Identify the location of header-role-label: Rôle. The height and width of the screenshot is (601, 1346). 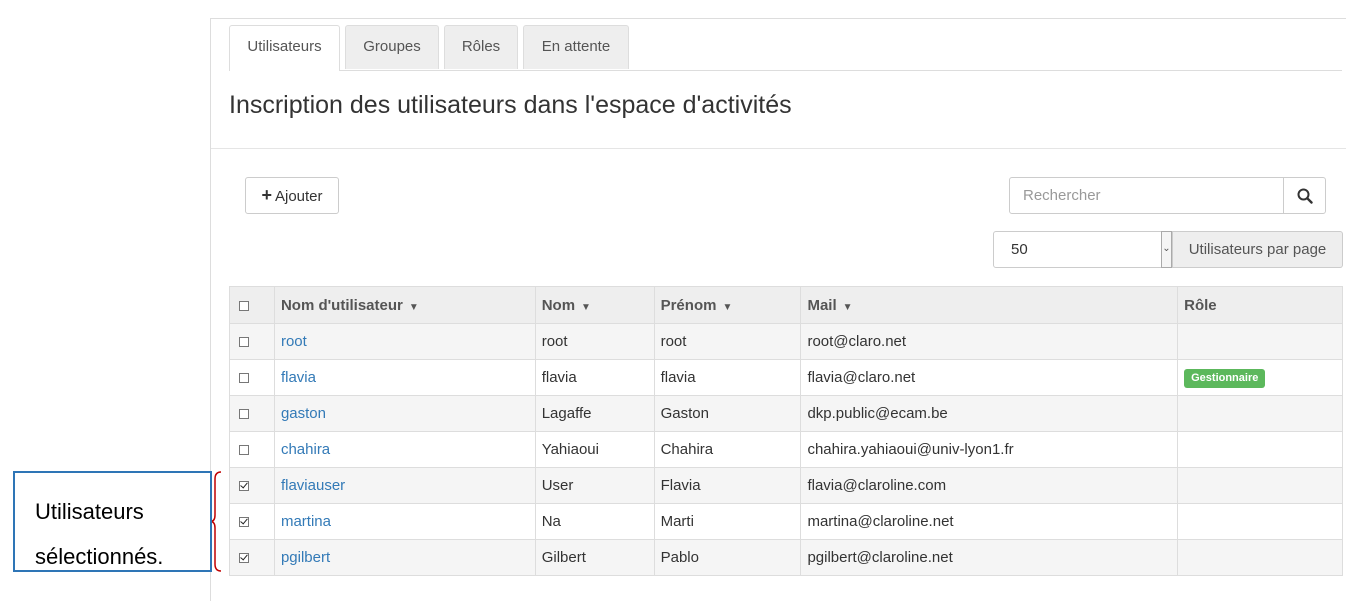
(1200, 305).